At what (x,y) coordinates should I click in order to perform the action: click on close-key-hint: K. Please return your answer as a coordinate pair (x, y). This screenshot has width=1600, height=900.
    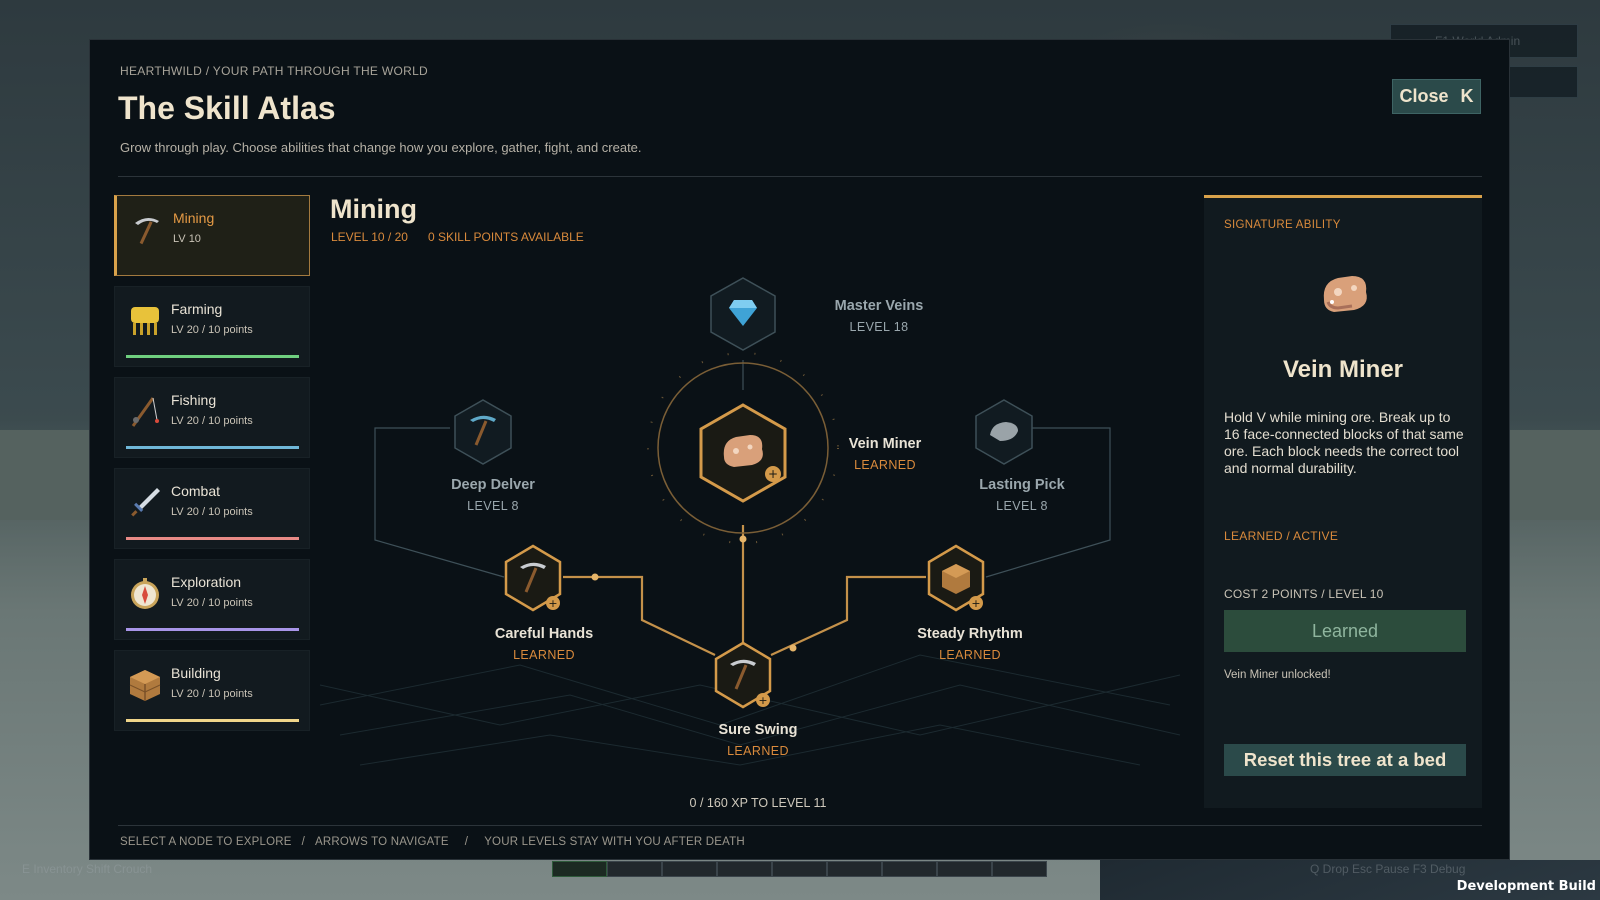
    Looking at the image, I should click on (1467, 96).